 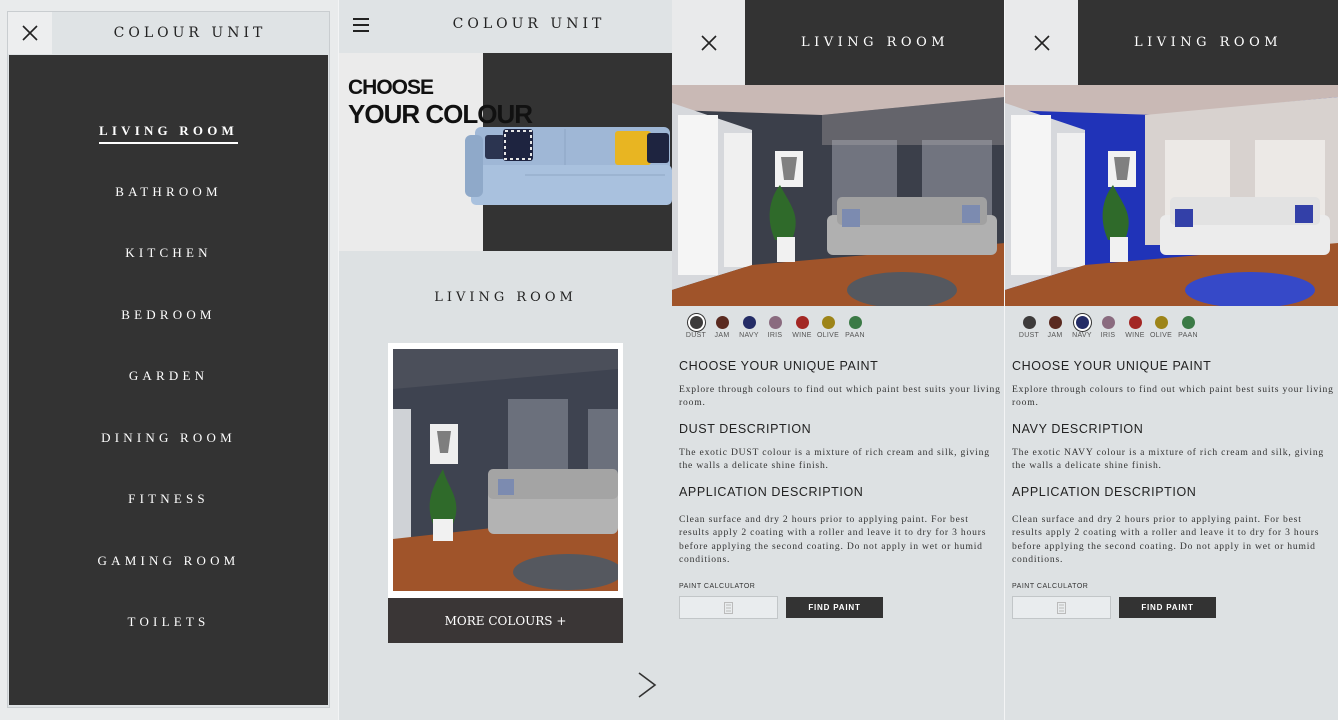 What do you see at coordinates (168, 133) in the screenshot?
I see `menu-item-living-room: LIVING ROOM` at bounding box center [168, 133].